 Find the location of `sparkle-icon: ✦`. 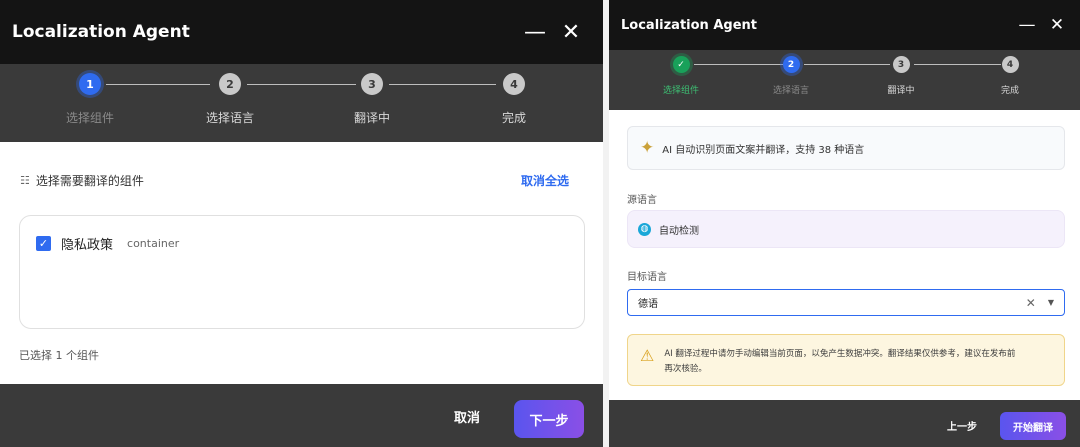

sparkle-icon: ✦ is located at coordinates (647, 148).